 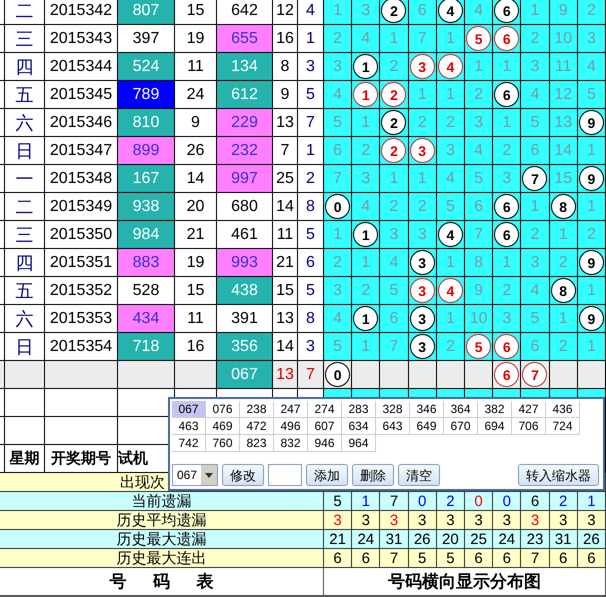 What do you see at coordinates (558, 475) in the screenshot?
I see `transfer-button: 转入缩水器` at bounding box center [558, 475].